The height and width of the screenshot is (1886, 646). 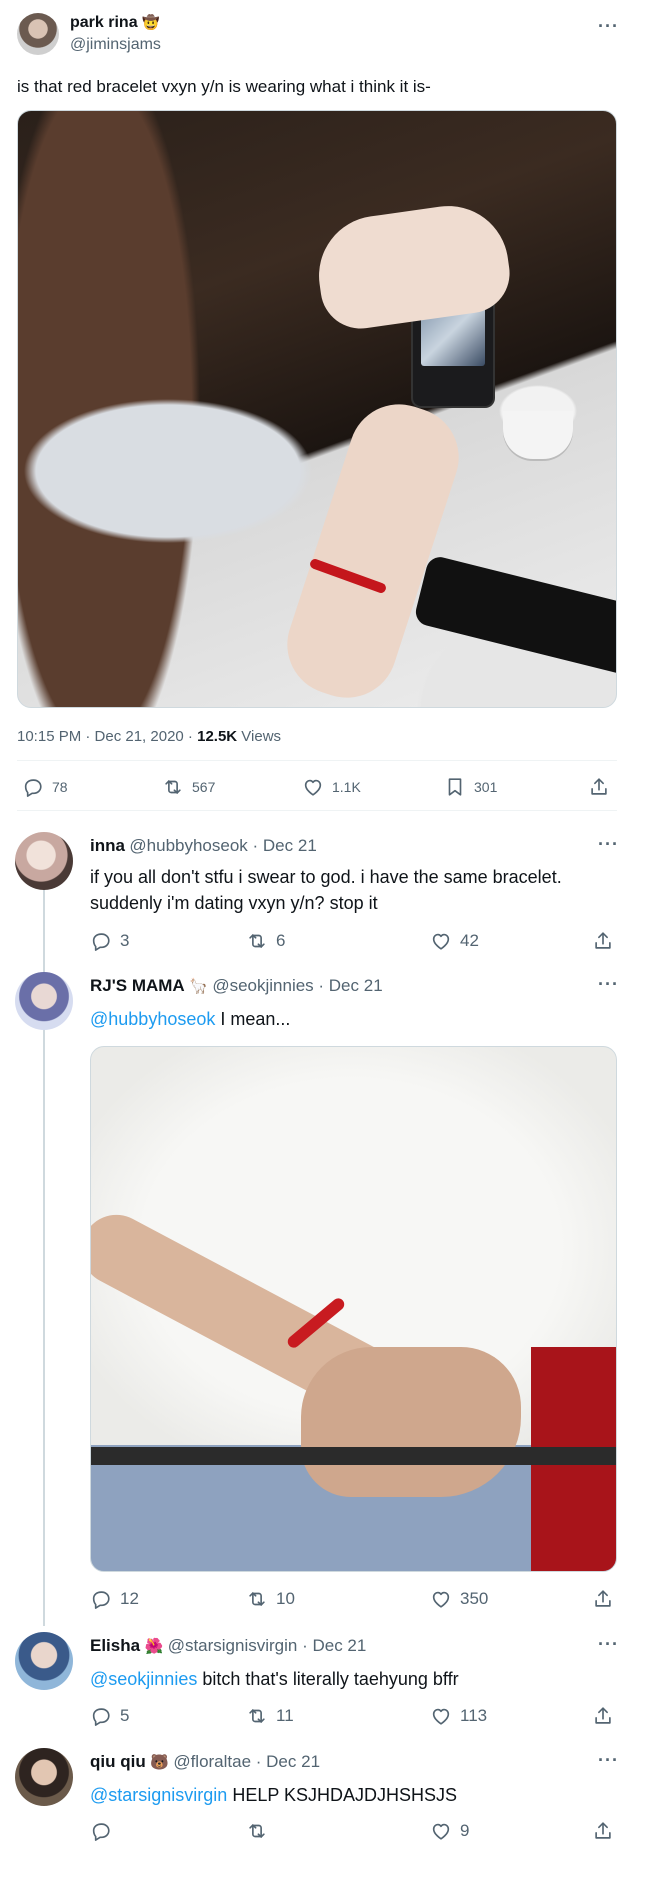 I want to click on retweet-button: 6, so click(x=265, y=941).